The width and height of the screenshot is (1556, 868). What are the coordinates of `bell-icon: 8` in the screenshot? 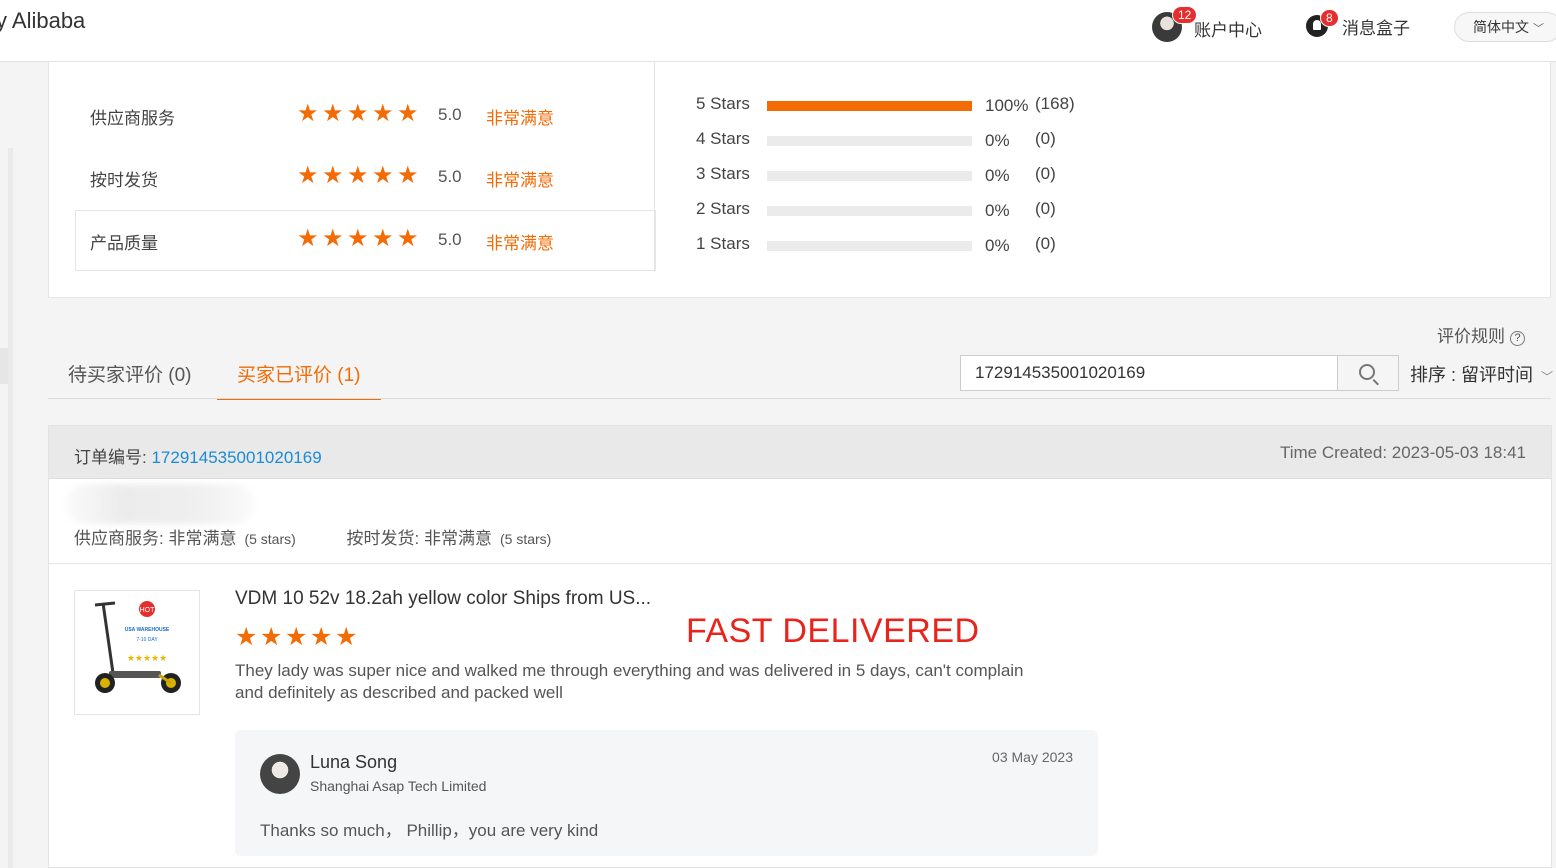 It's located at (1322, 22).